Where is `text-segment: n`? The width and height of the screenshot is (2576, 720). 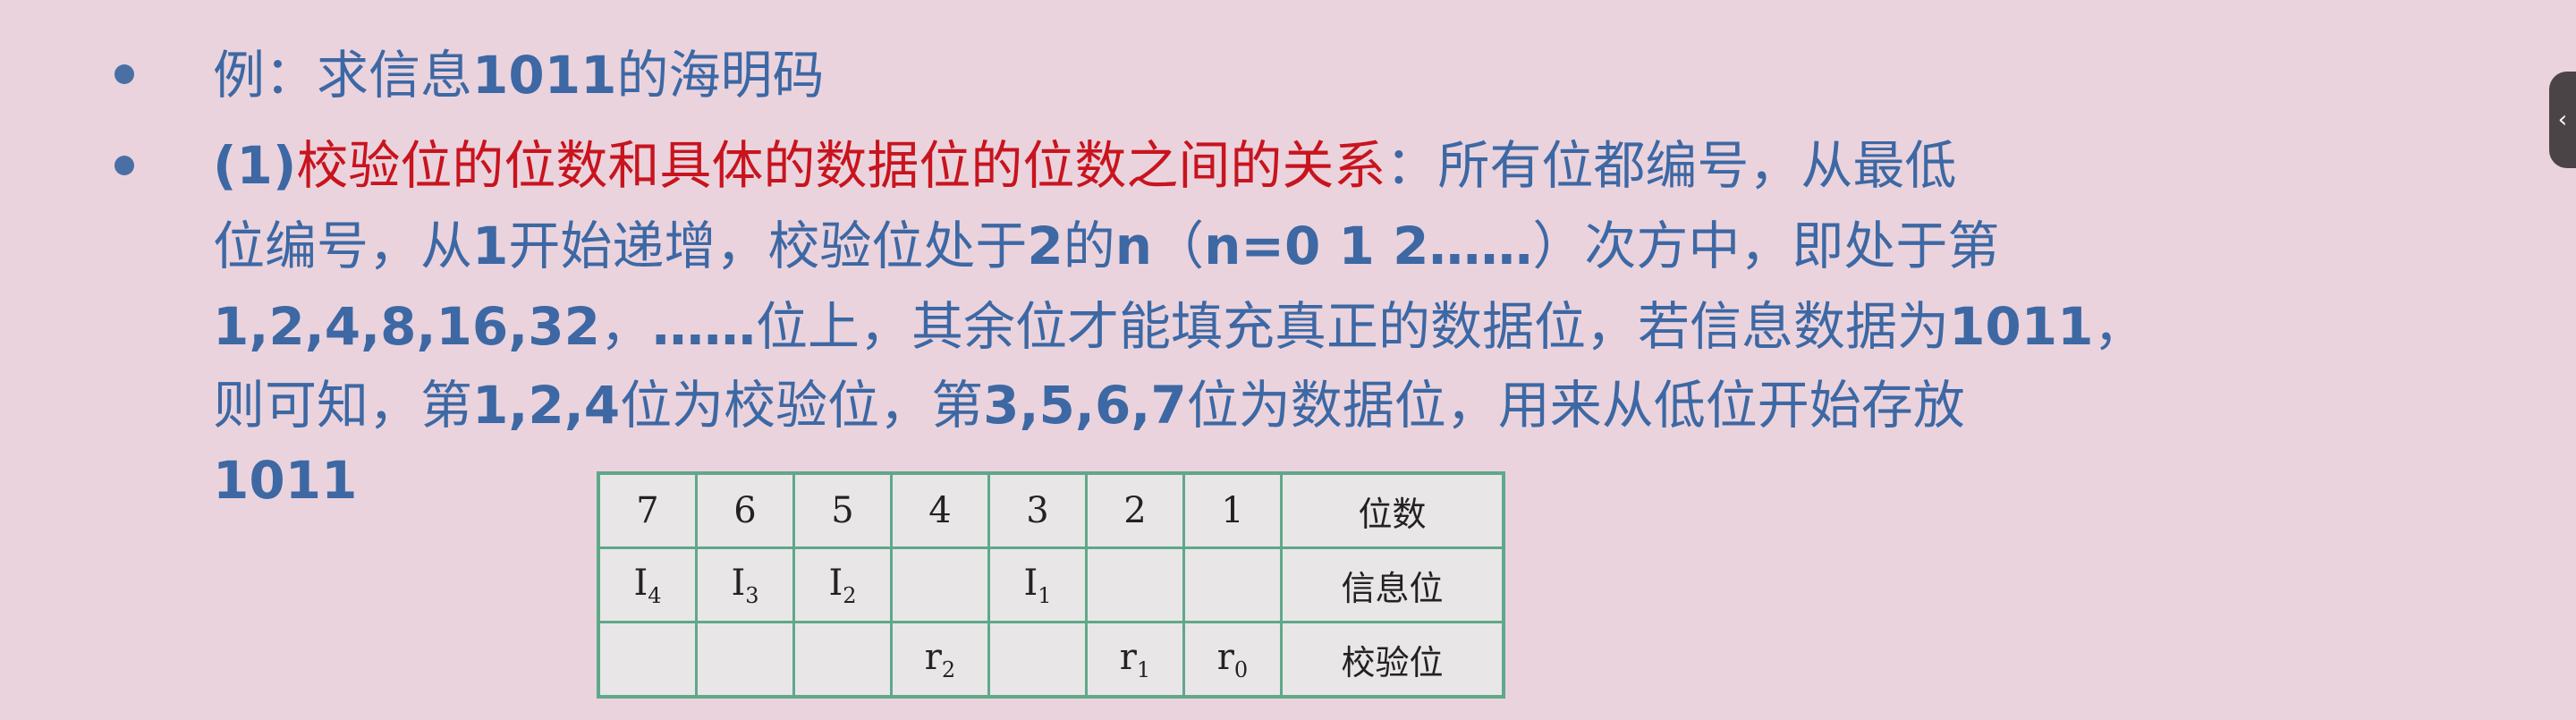
text-segment: n is located at coordinates (1133, 246).